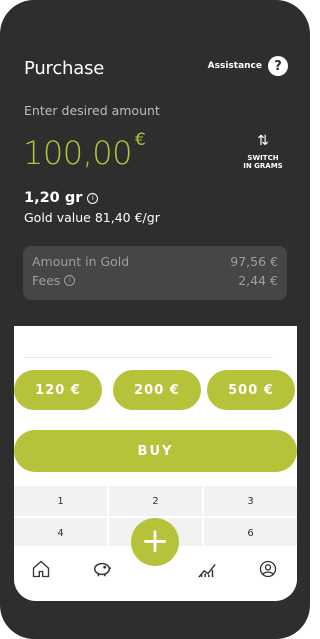  Describe the element at coordinates (278, 66) in the screenshot. I see `help-icon: ?` at that location.